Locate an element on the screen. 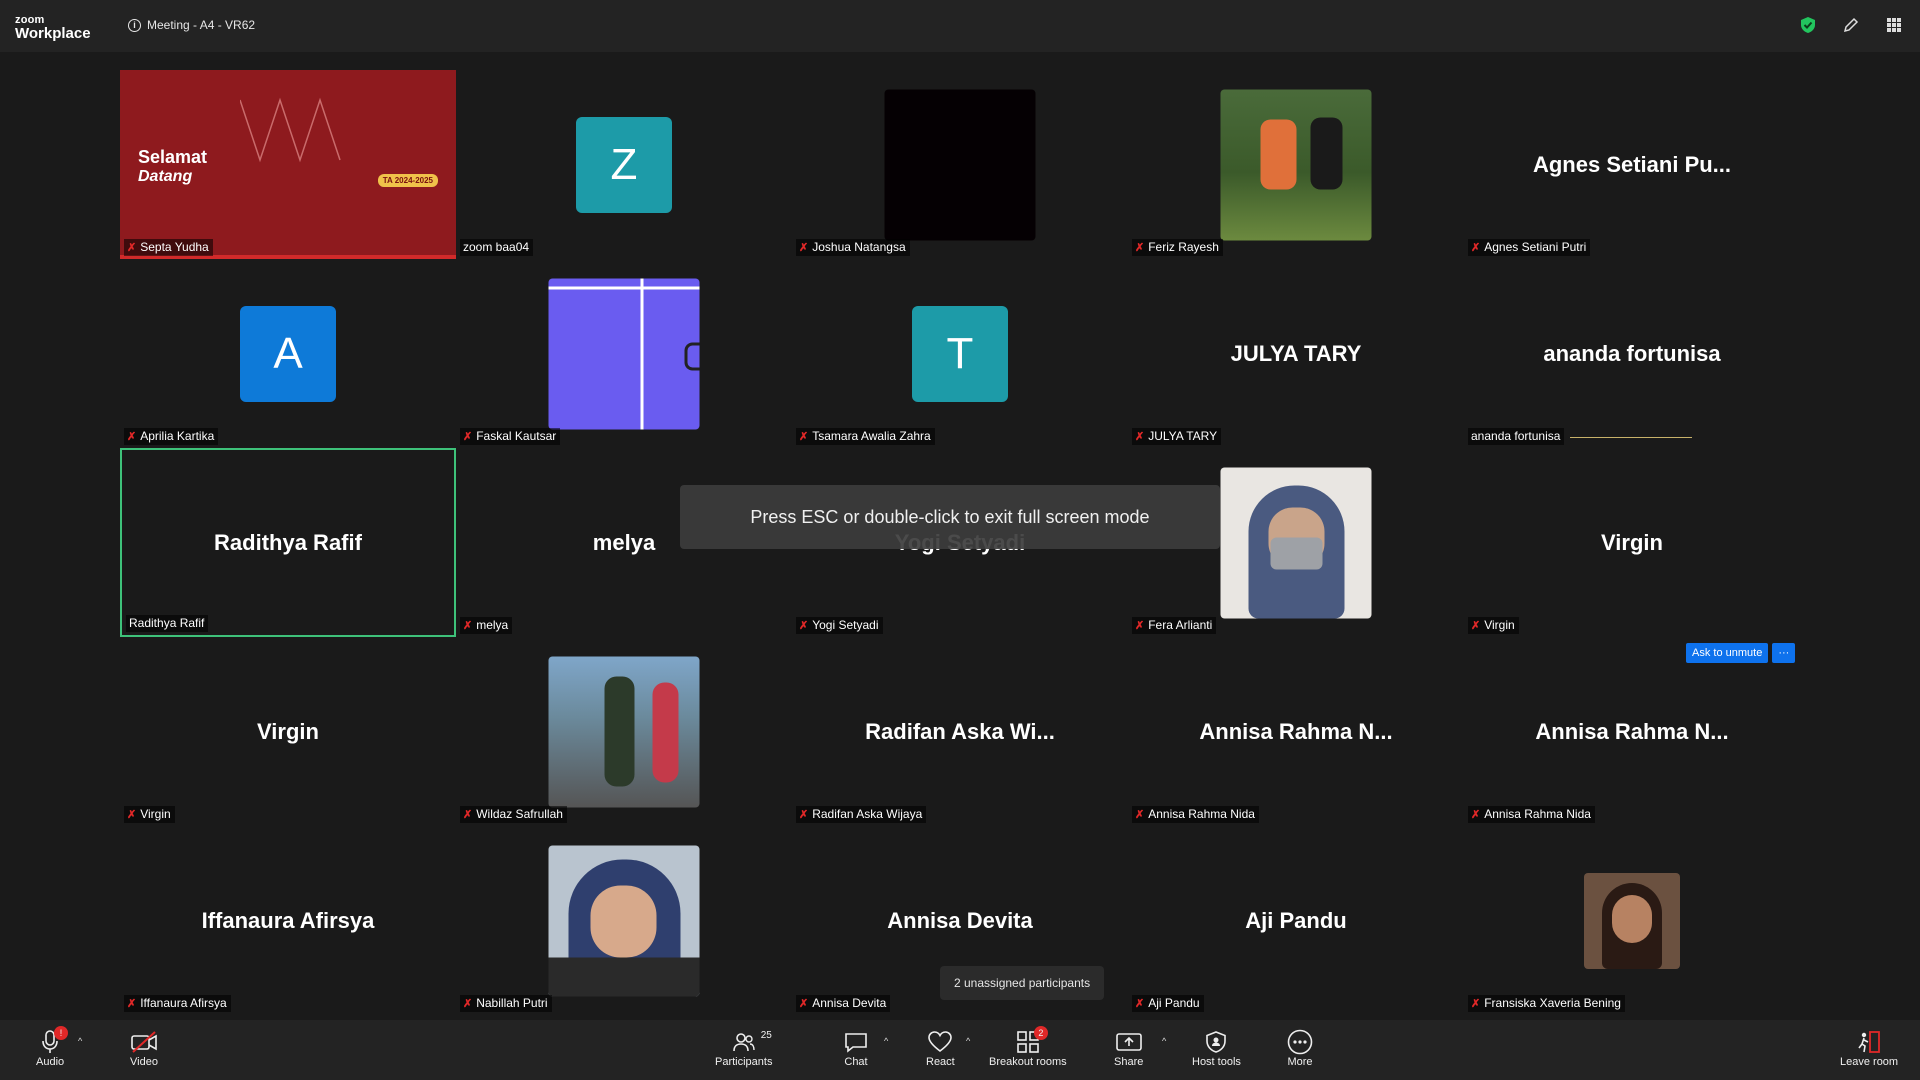 The height and width of the screenshot is (1080, 1920). participant-label: ✗ melya is located at coordinates (486, 625).